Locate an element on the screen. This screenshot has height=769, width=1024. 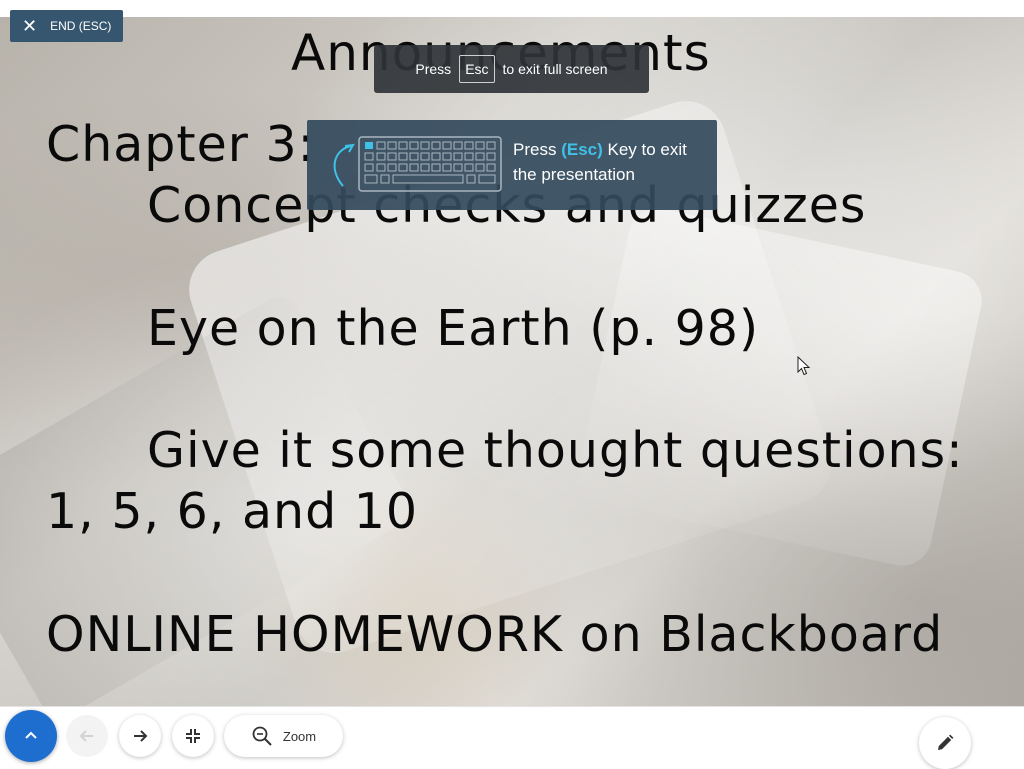
toast-exit-text: to exit full screen is located at coordinates (555, 69).